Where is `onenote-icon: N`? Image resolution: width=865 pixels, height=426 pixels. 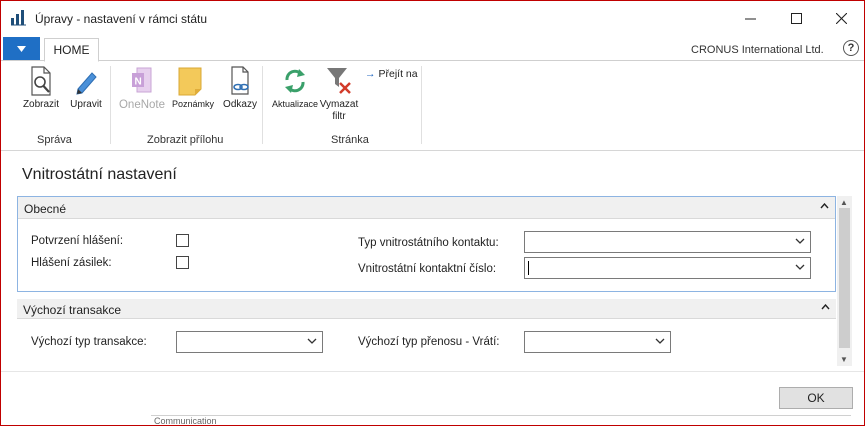
onenote-icon: N is located at coordinates (142, 80).